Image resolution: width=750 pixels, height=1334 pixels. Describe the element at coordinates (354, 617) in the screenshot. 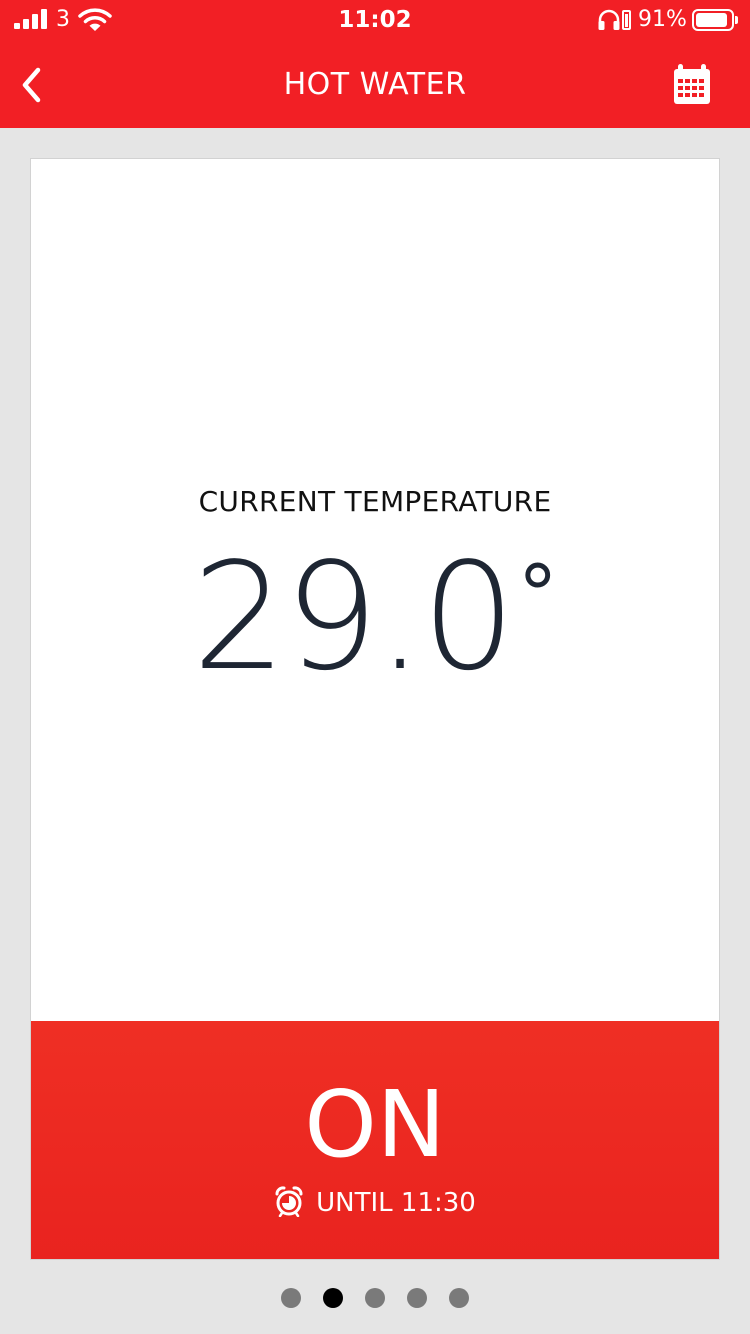

I see `temperature-number: 29.0` at that location.